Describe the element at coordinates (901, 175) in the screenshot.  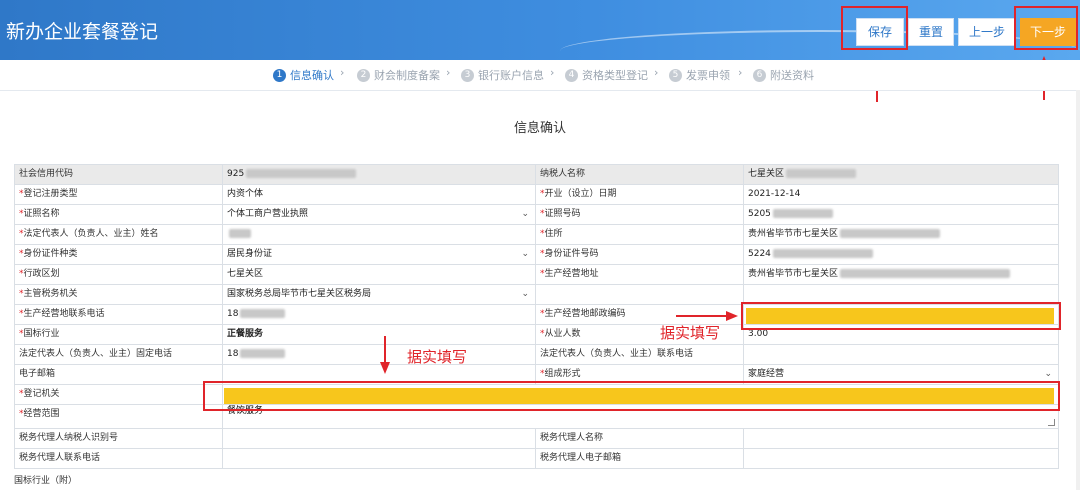
I see `taxpayer-name-value: 七星关区` at that location.